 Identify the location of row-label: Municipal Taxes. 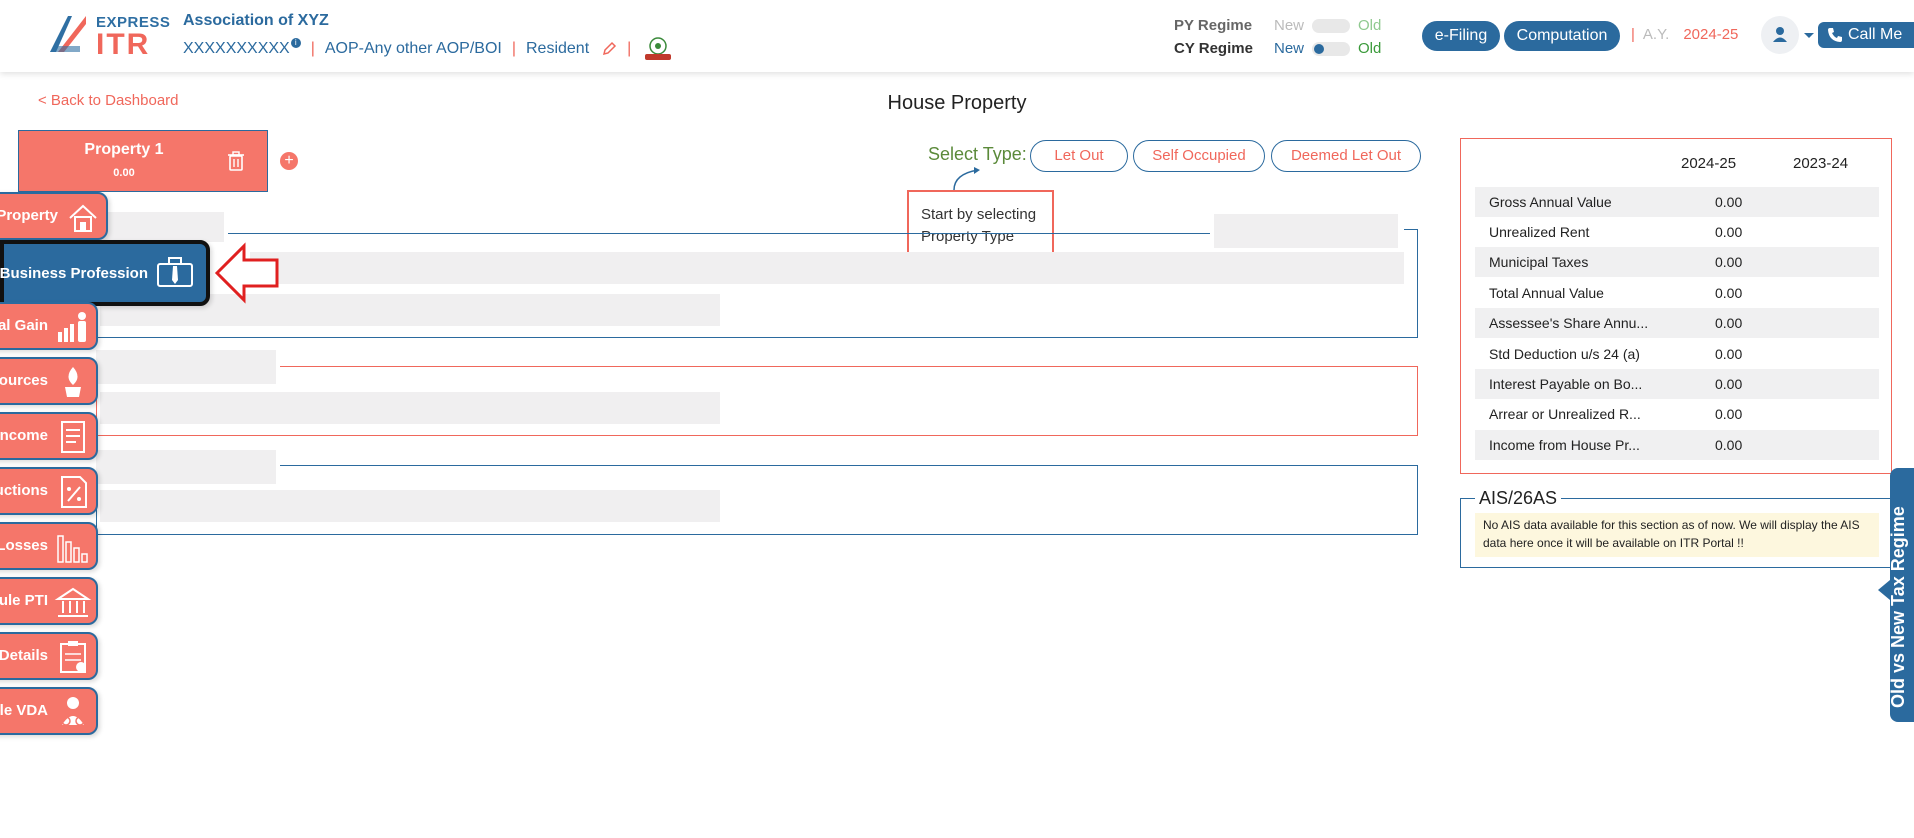
(1539, 262).